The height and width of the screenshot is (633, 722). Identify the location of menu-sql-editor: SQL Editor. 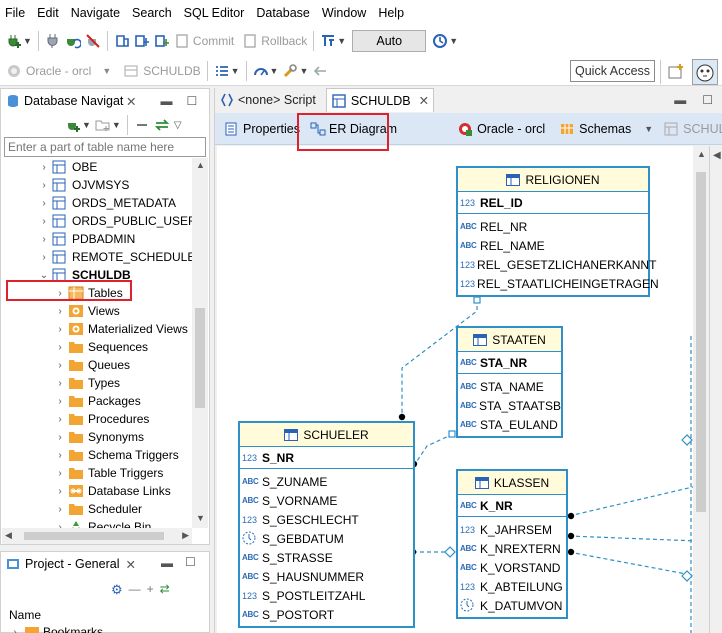
(214, 13).